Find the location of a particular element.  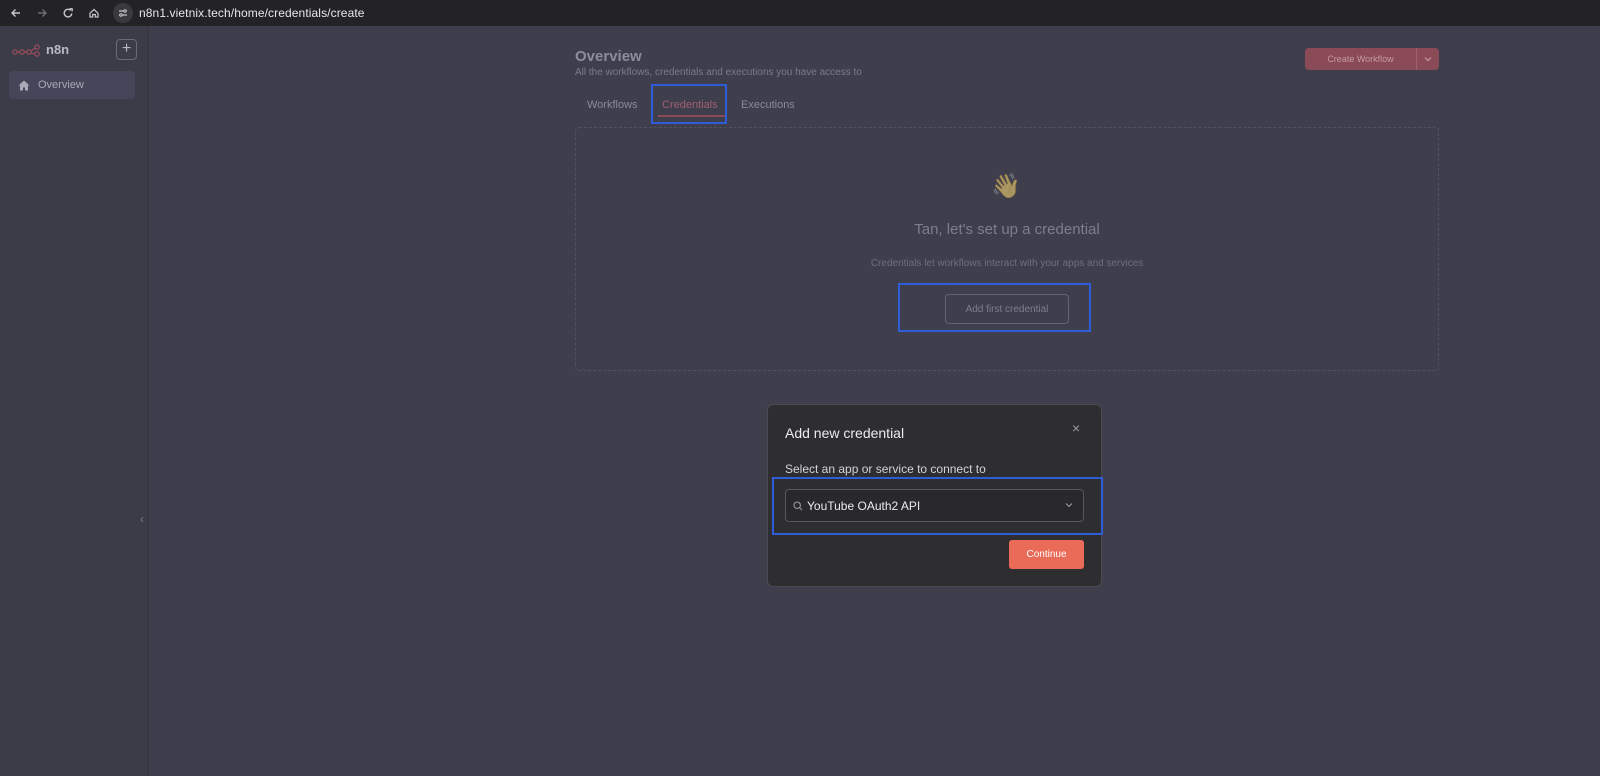

sidebar-item-overview: Overview is located at coordinates (72, 85).